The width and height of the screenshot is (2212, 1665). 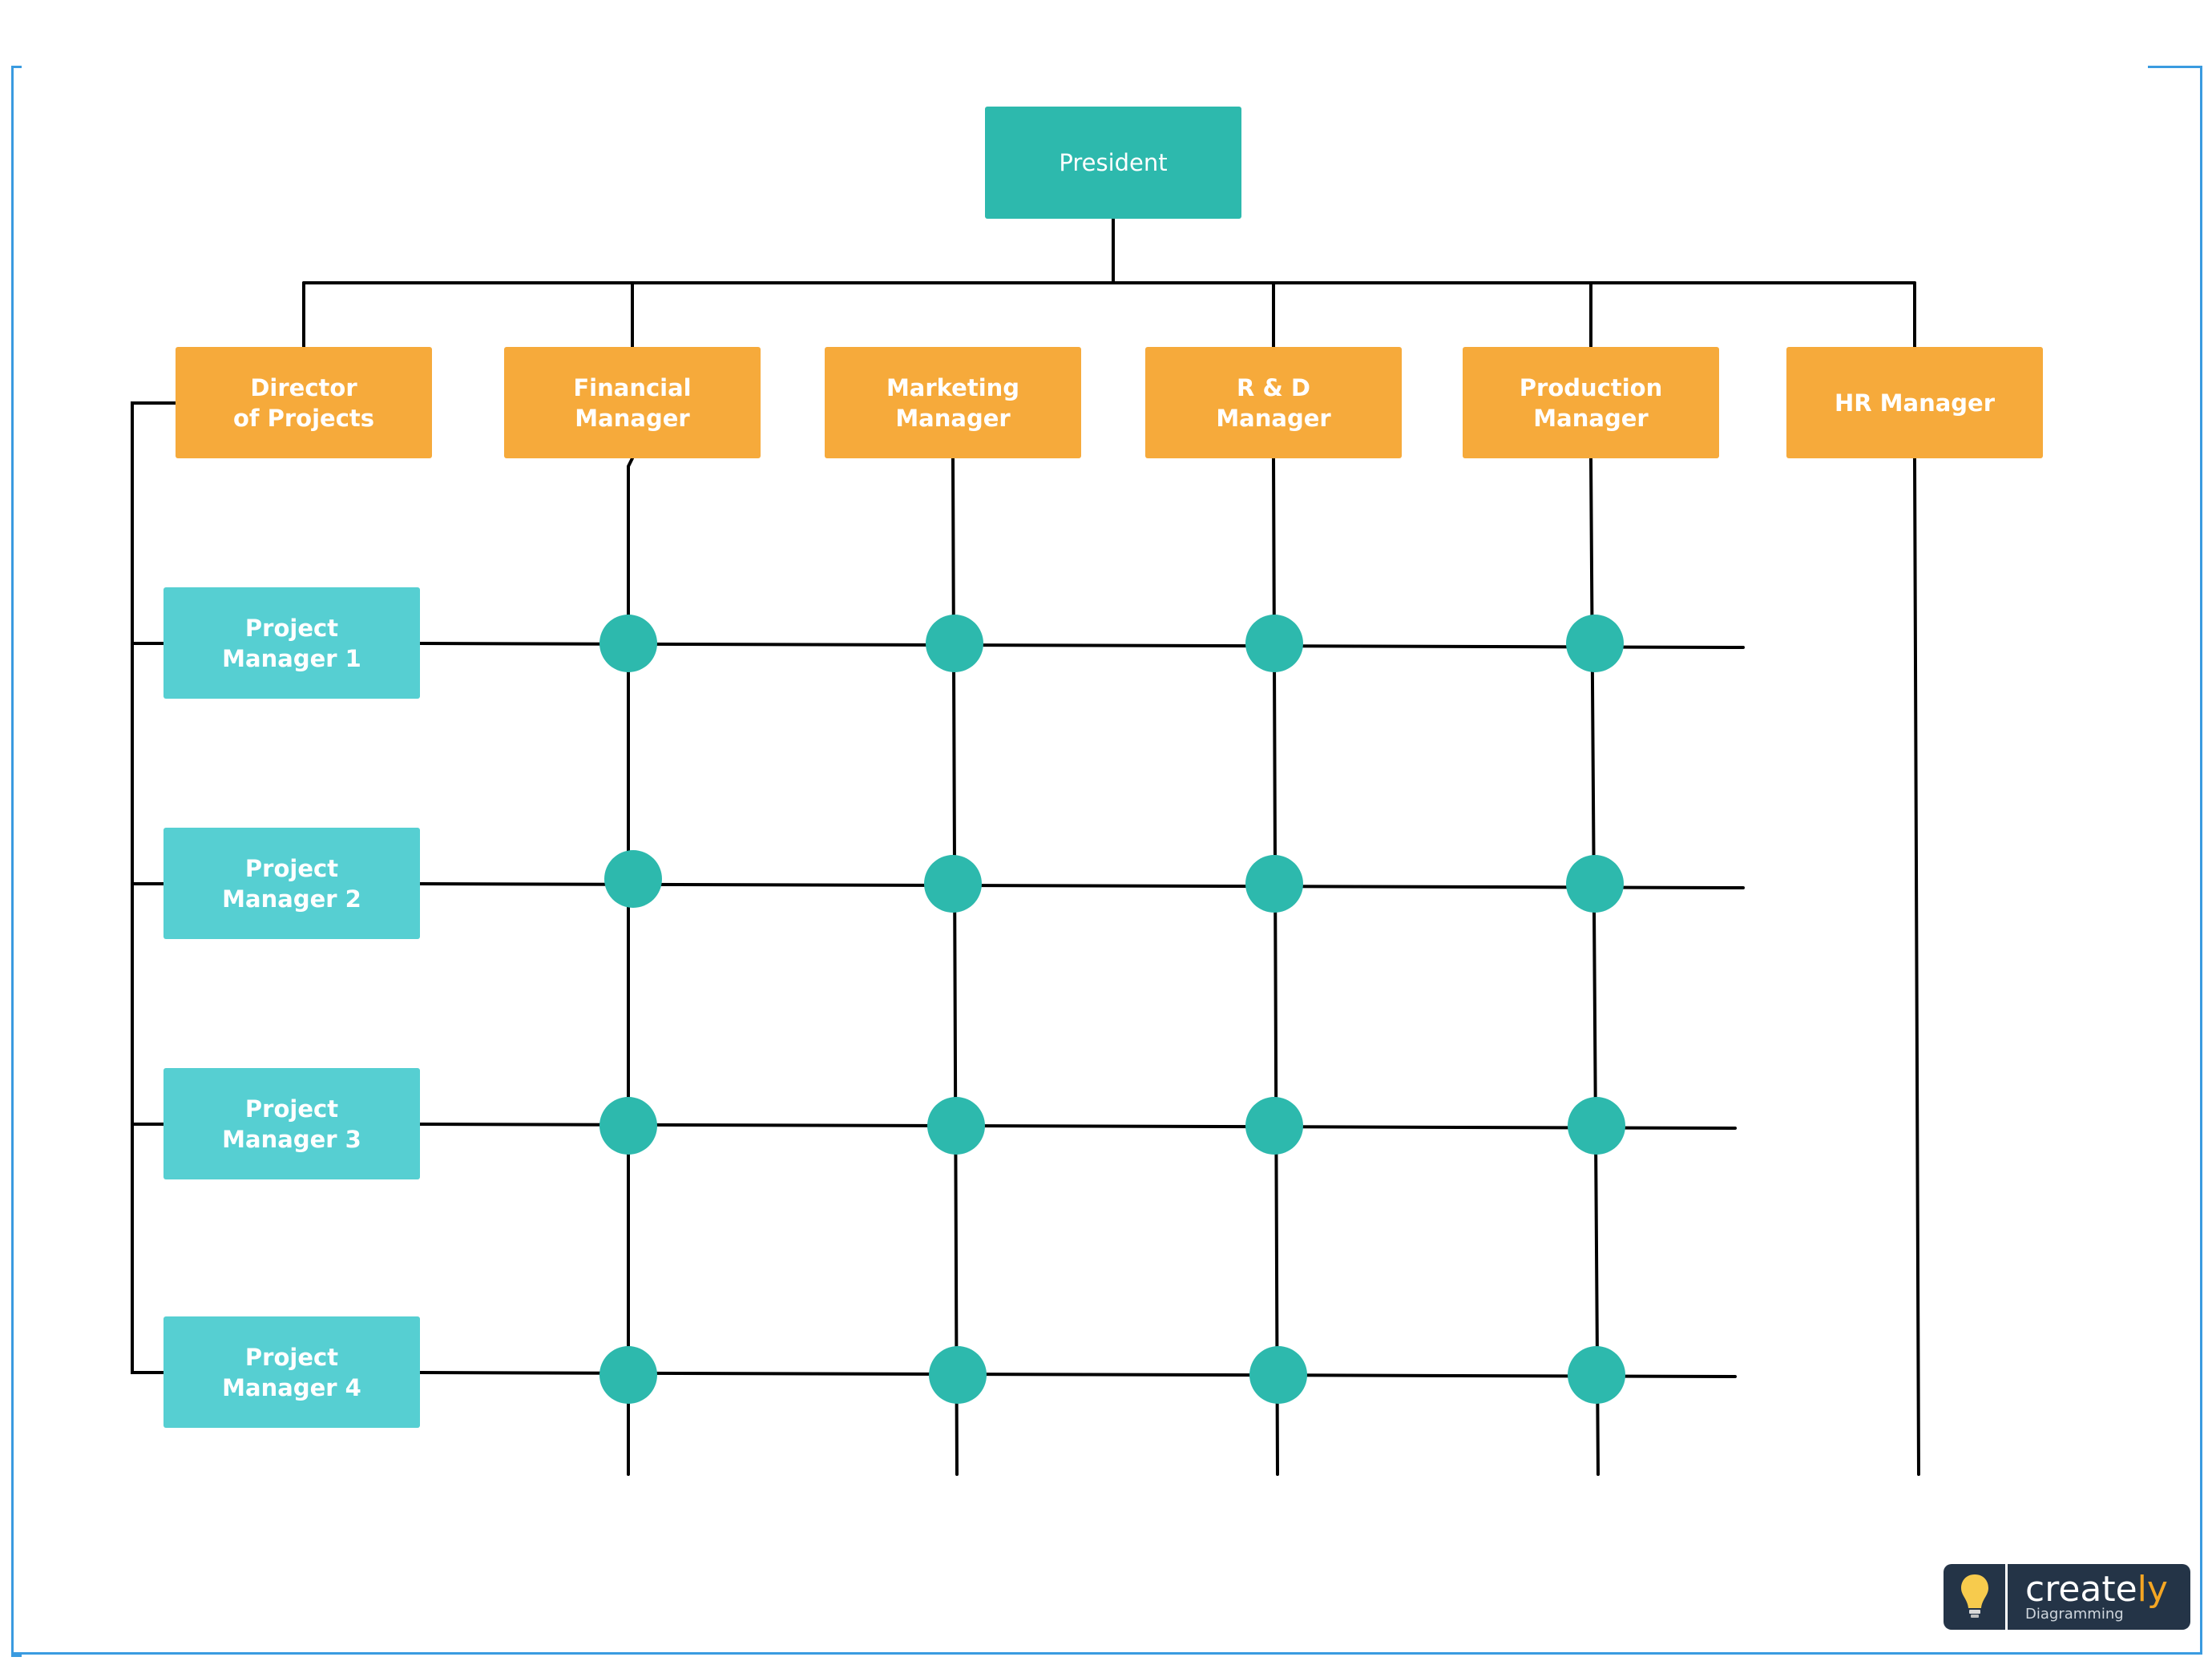 I want to click on node-project-manager-2: Project Manager 2, so click(x=291, y=884).